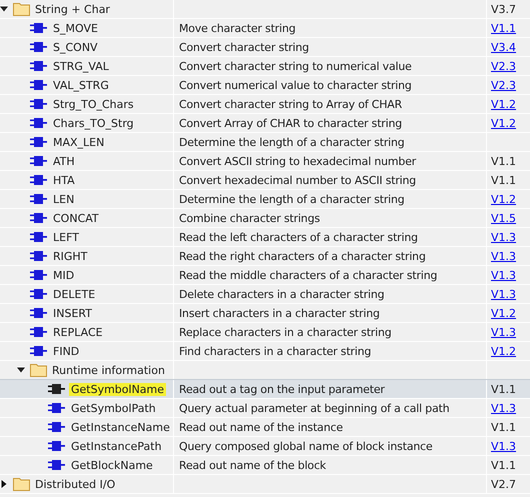 This screenshot has width=530, height=497. What do you see at coordinates (249, 218) in the screenshot?
I see `item-description: Combine character strings` at bounding box center [249, 218].